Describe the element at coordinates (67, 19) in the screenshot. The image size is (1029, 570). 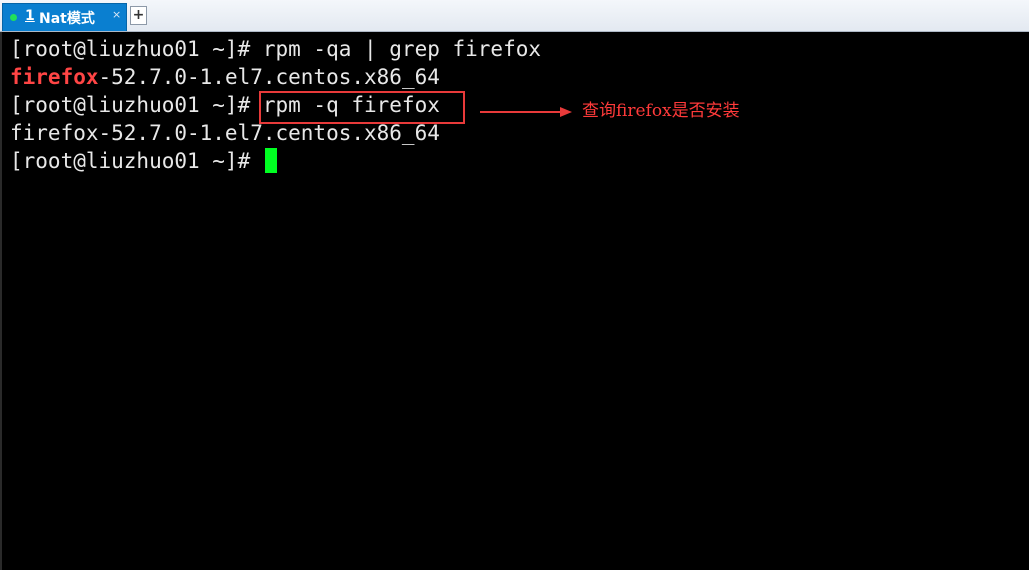
I see `tab-label: Nat模式` at that location.